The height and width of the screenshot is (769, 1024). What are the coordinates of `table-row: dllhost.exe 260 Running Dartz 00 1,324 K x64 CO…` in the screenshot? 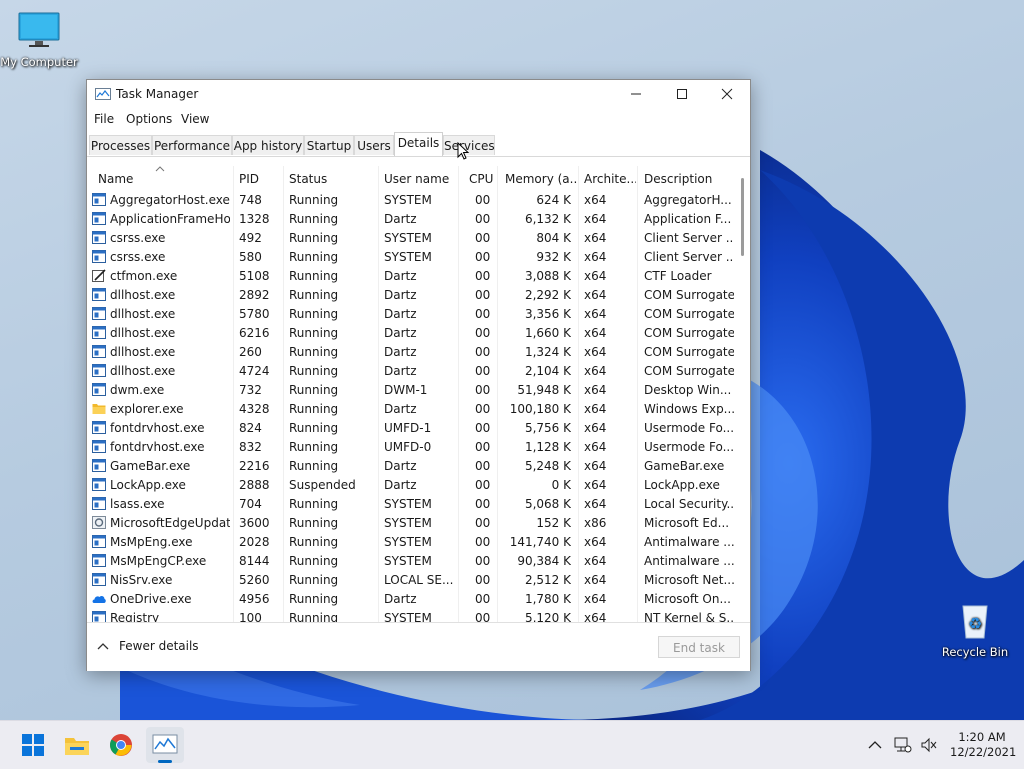 It's located at (412, 352).